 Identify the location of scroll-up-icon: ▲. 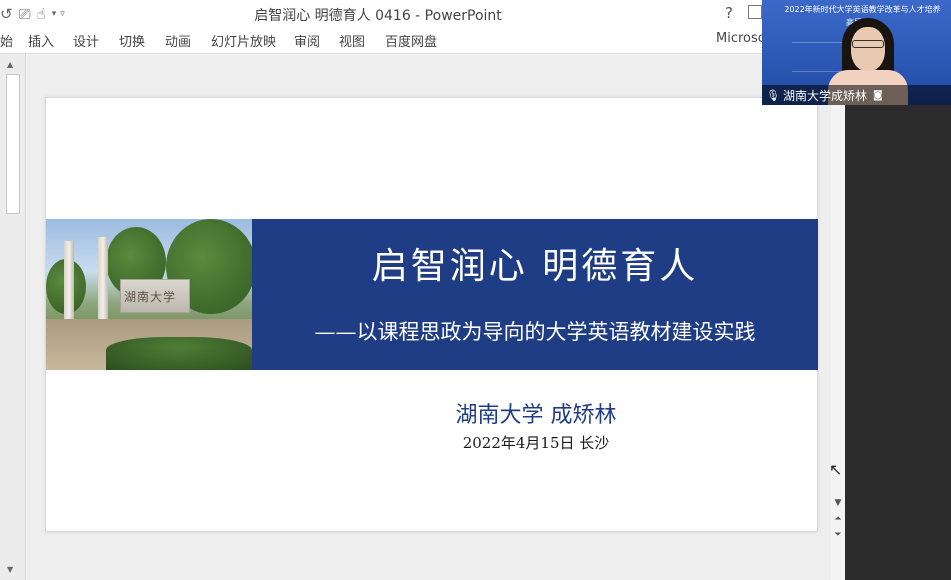
(10, 64).